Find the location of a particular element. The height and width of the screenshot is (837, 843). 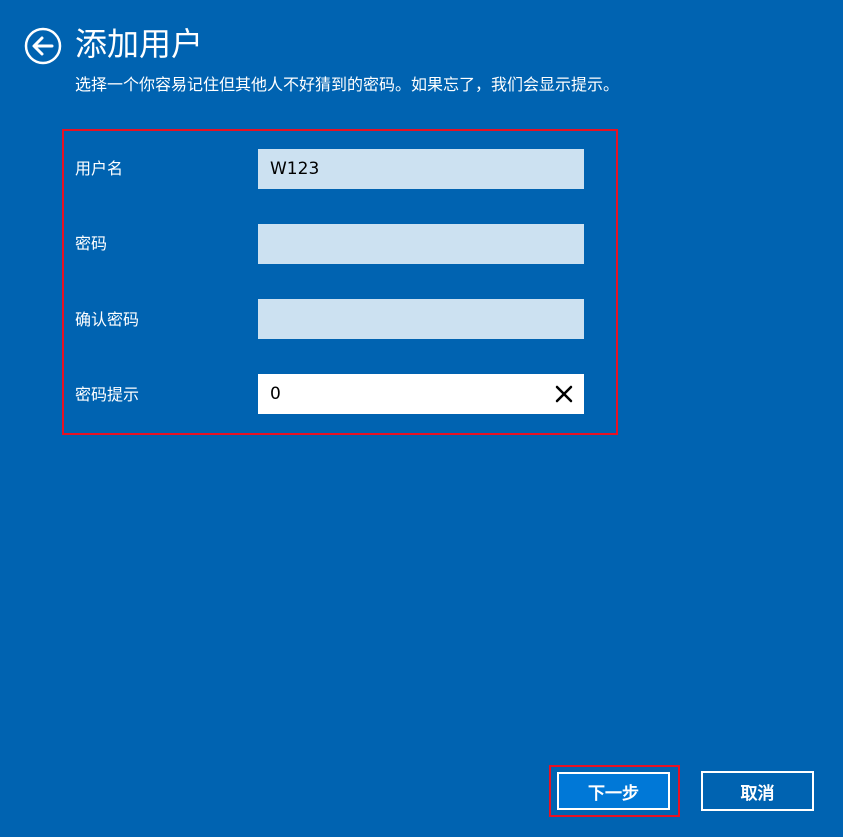

password-hint-input is located at coordinates (421, 394).